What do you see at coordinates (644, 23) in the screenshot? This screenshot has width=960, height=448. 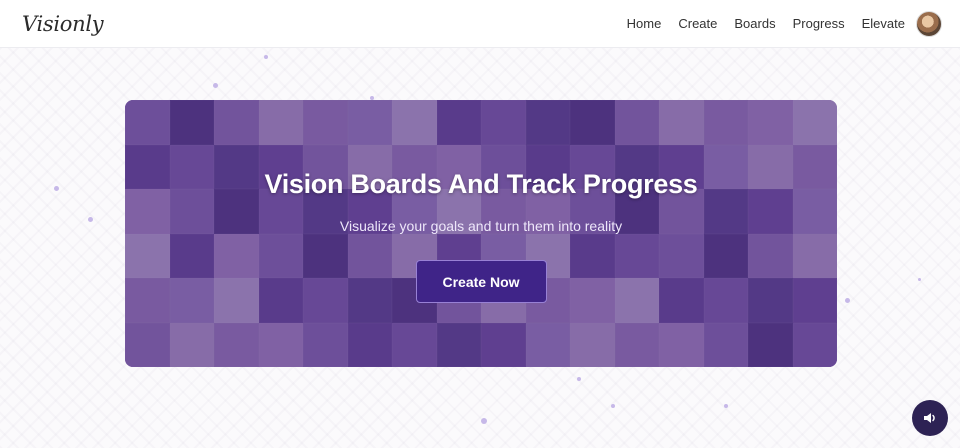 I see `nav-home: Home` at bounding box center [644, 23].